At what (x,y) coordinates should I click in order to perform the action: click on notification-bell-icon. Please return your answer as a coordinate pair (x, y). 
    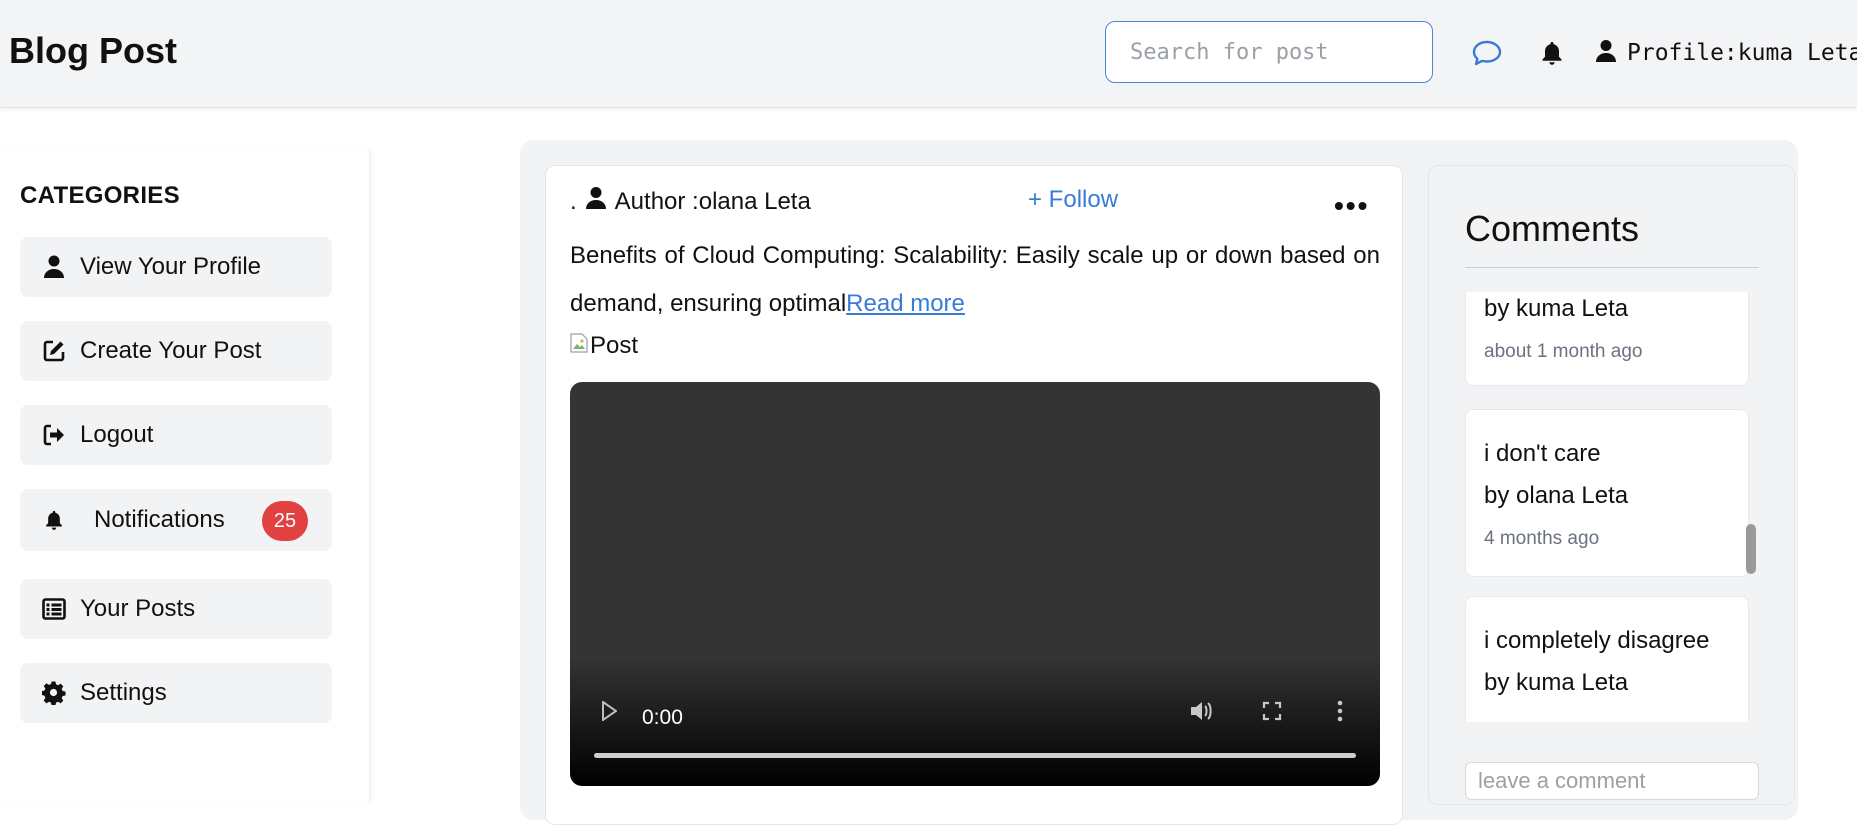
    Looking at the image, I should click on (1552, 53).